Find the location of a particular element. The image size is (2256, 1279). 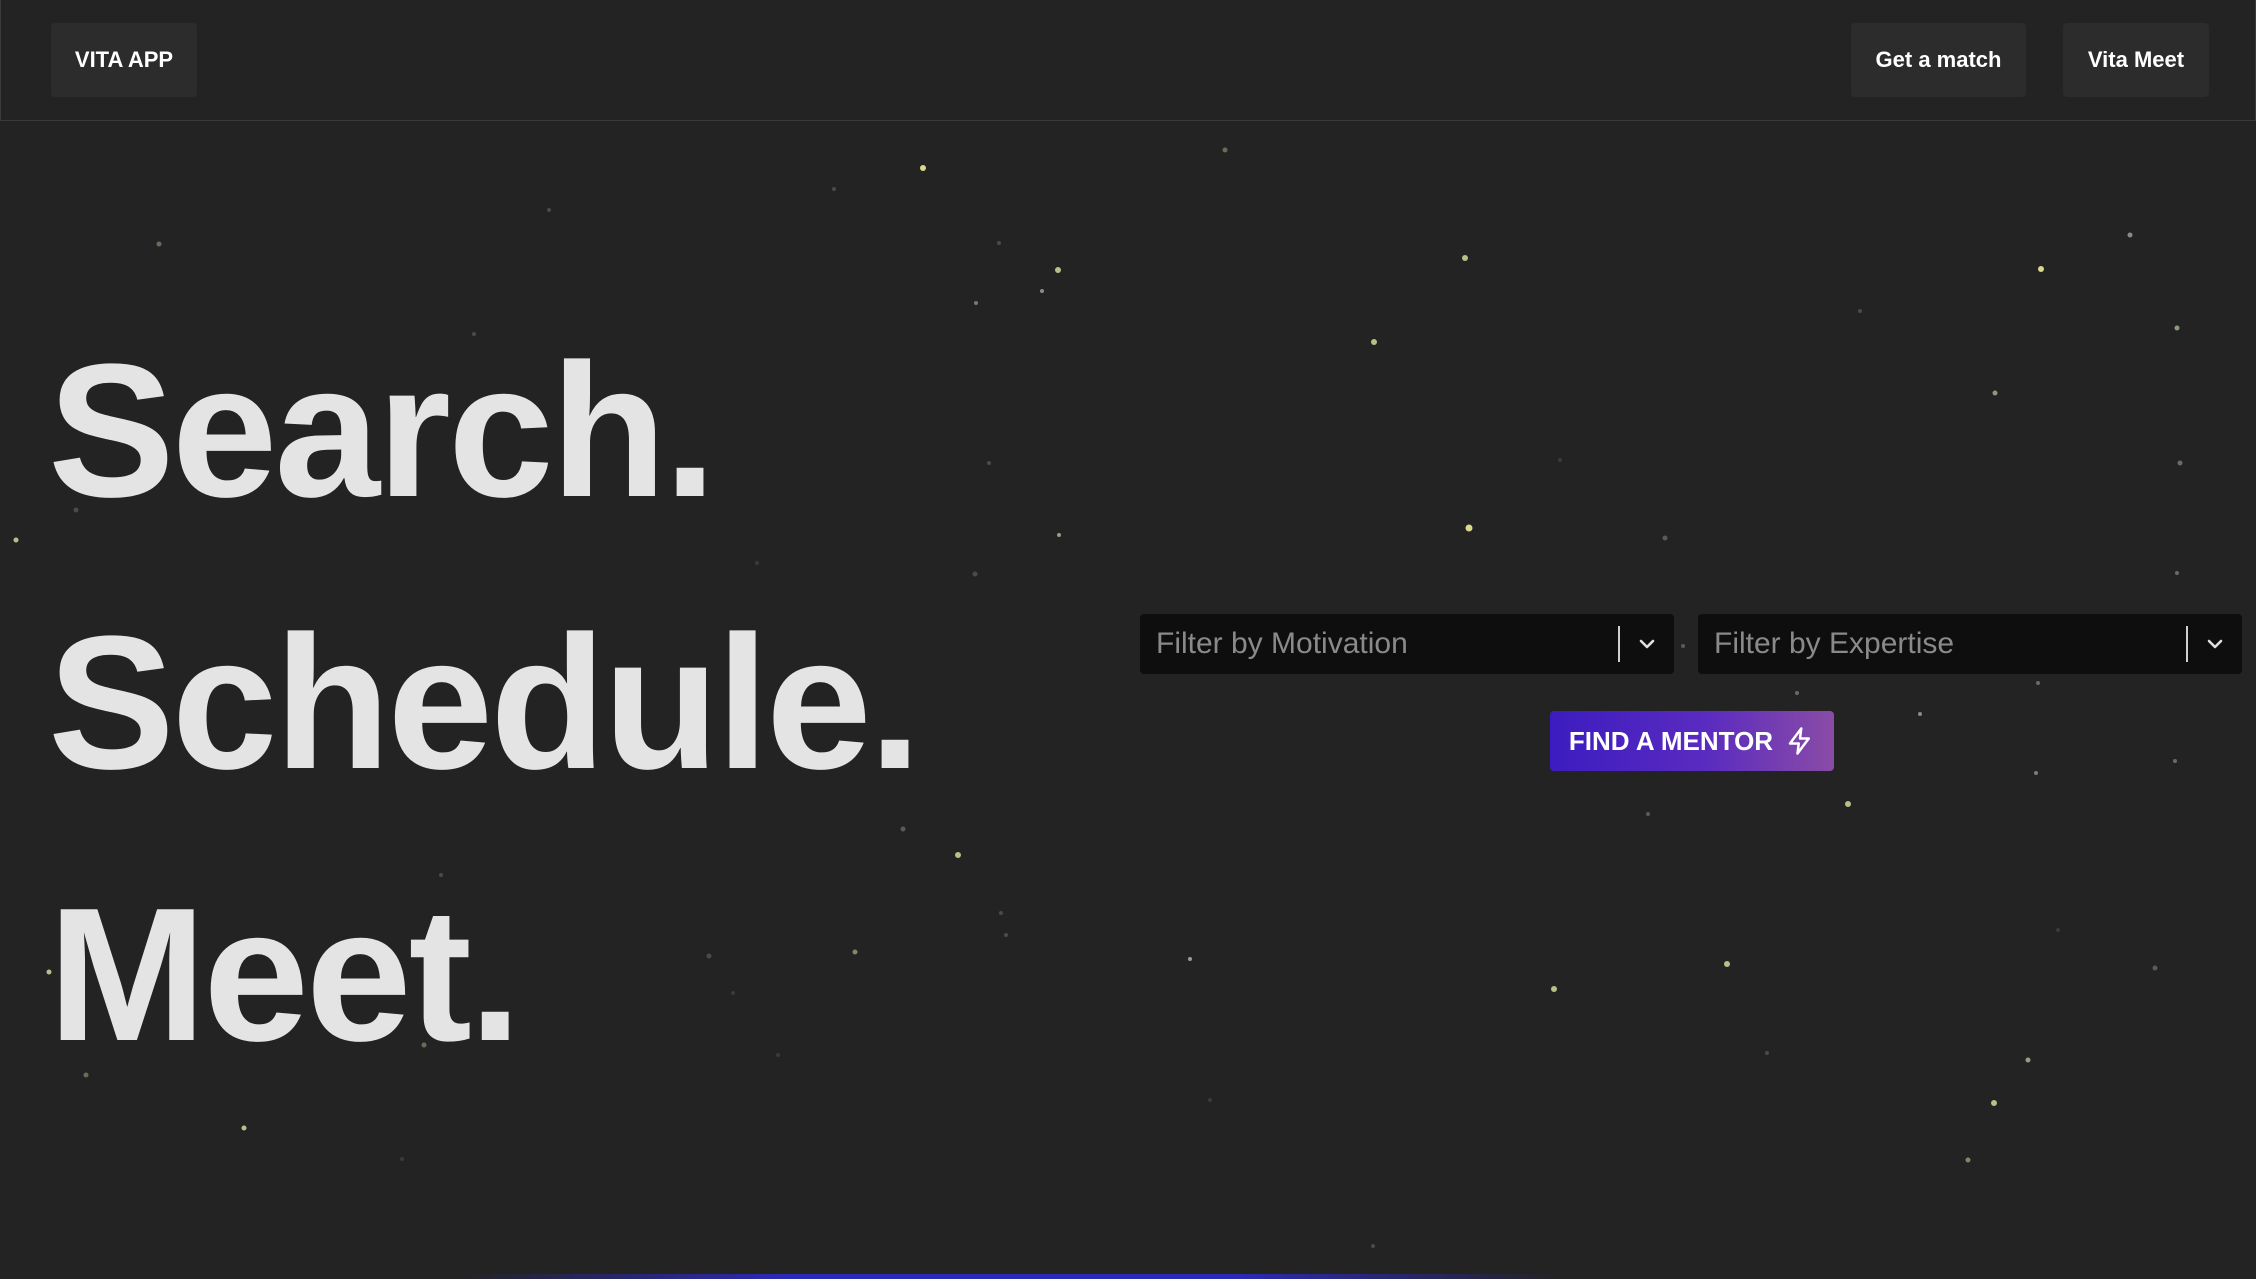

hero-headline-search: Search. is located at coordinates (382, 431).